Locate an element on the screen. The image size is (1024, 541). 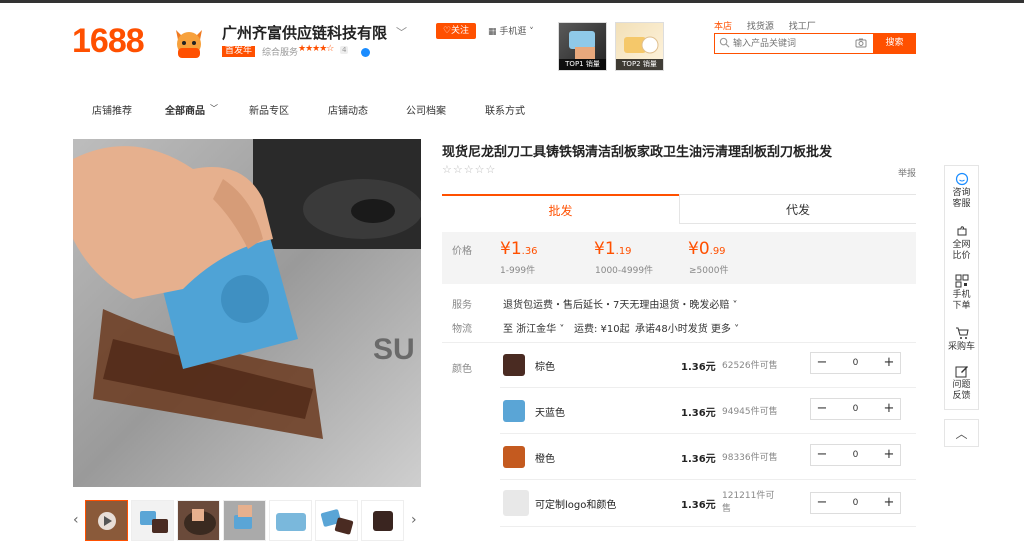
price-dec: .19 is located at coordinates (623, 251).